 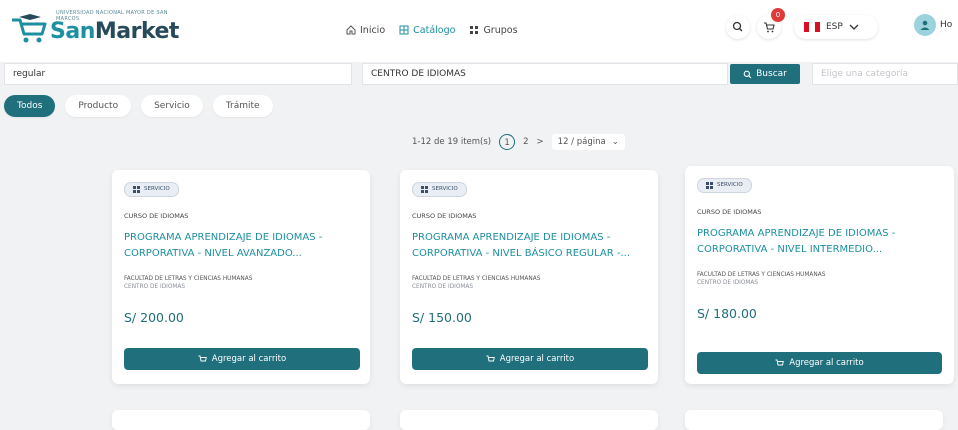 I want to click on card-price: S/ 200.00, so click(x=154, y=317).